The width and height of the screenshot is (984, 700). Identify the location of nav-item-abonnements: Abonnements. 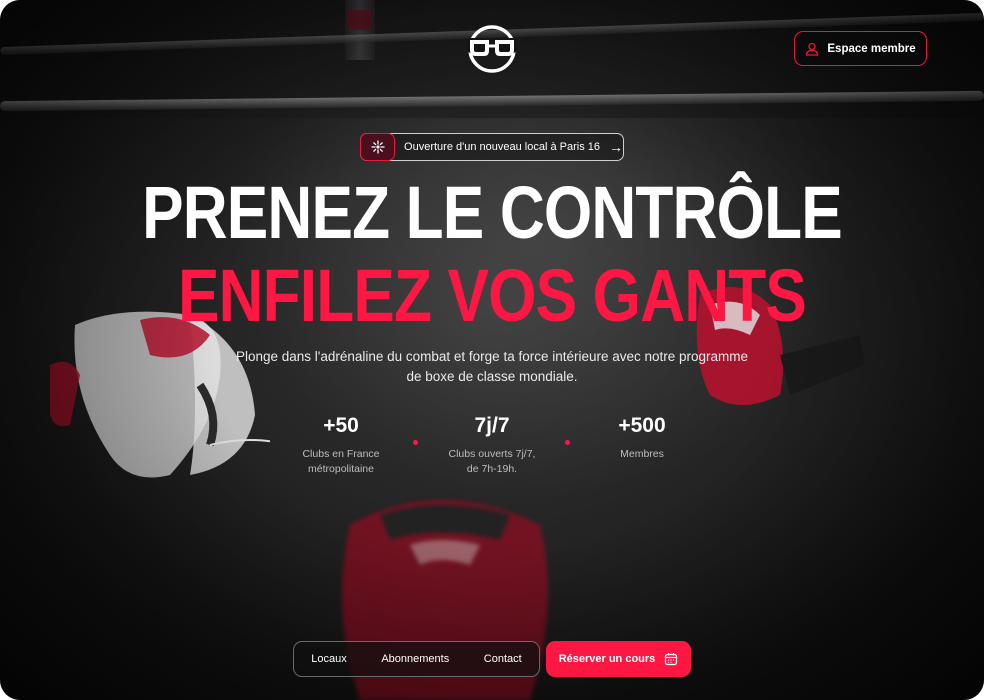
(415, 659).